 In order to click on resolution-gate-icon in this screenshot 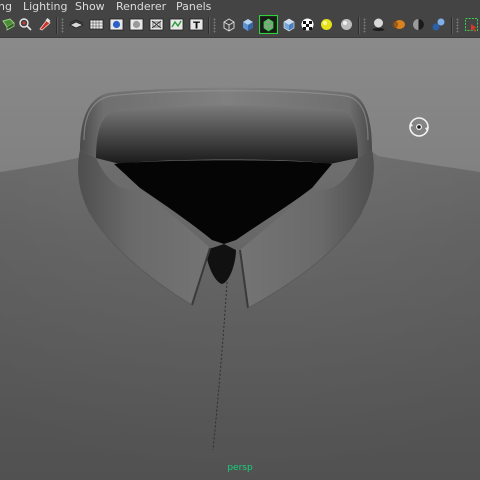, I will do `click(136, 24)`.